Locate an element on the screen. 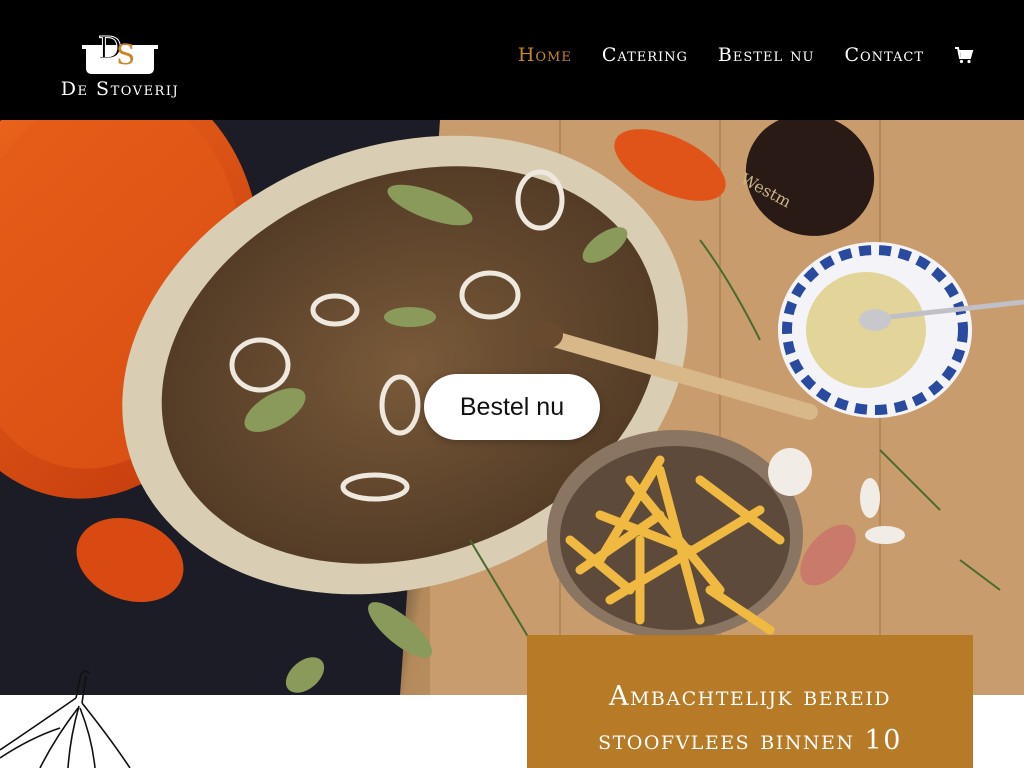  onion-illustration is located at coordinates (65, 719).